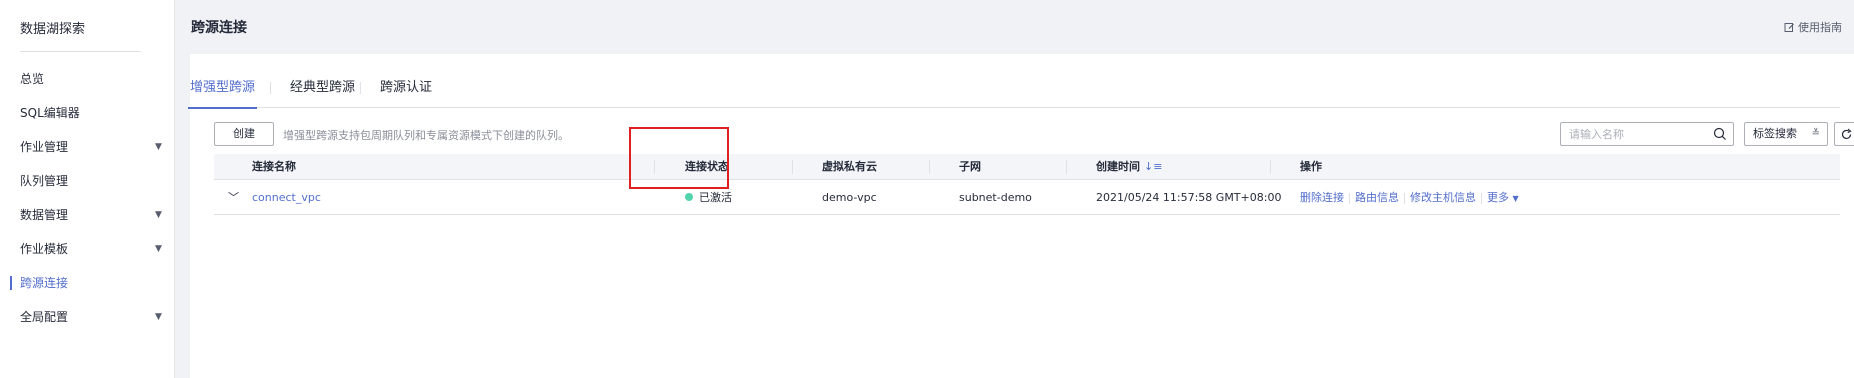 The image size is (1854, 378). What do you see at coordinates (233, 197) in the screenshot?
I see `expand-row-icon: ﹀` at bounding box center [233, 197].